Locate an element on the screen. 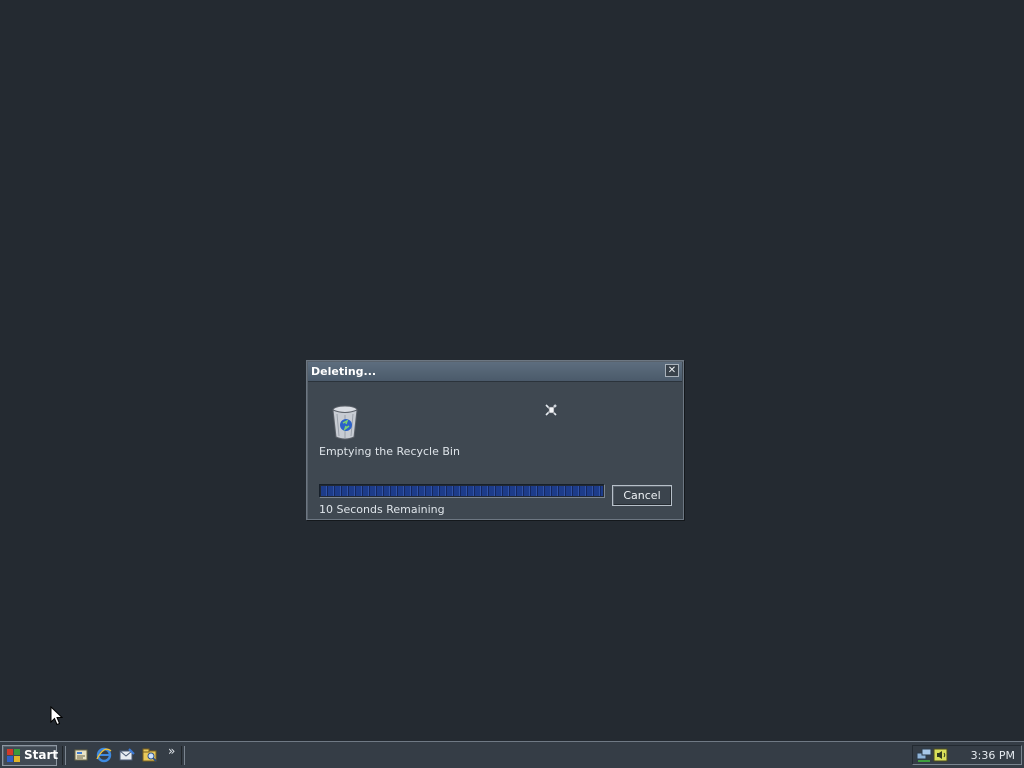 The width and height of the screenshot is (1024, 768). close-icon: ✕ is located at coordinates (672, 370).